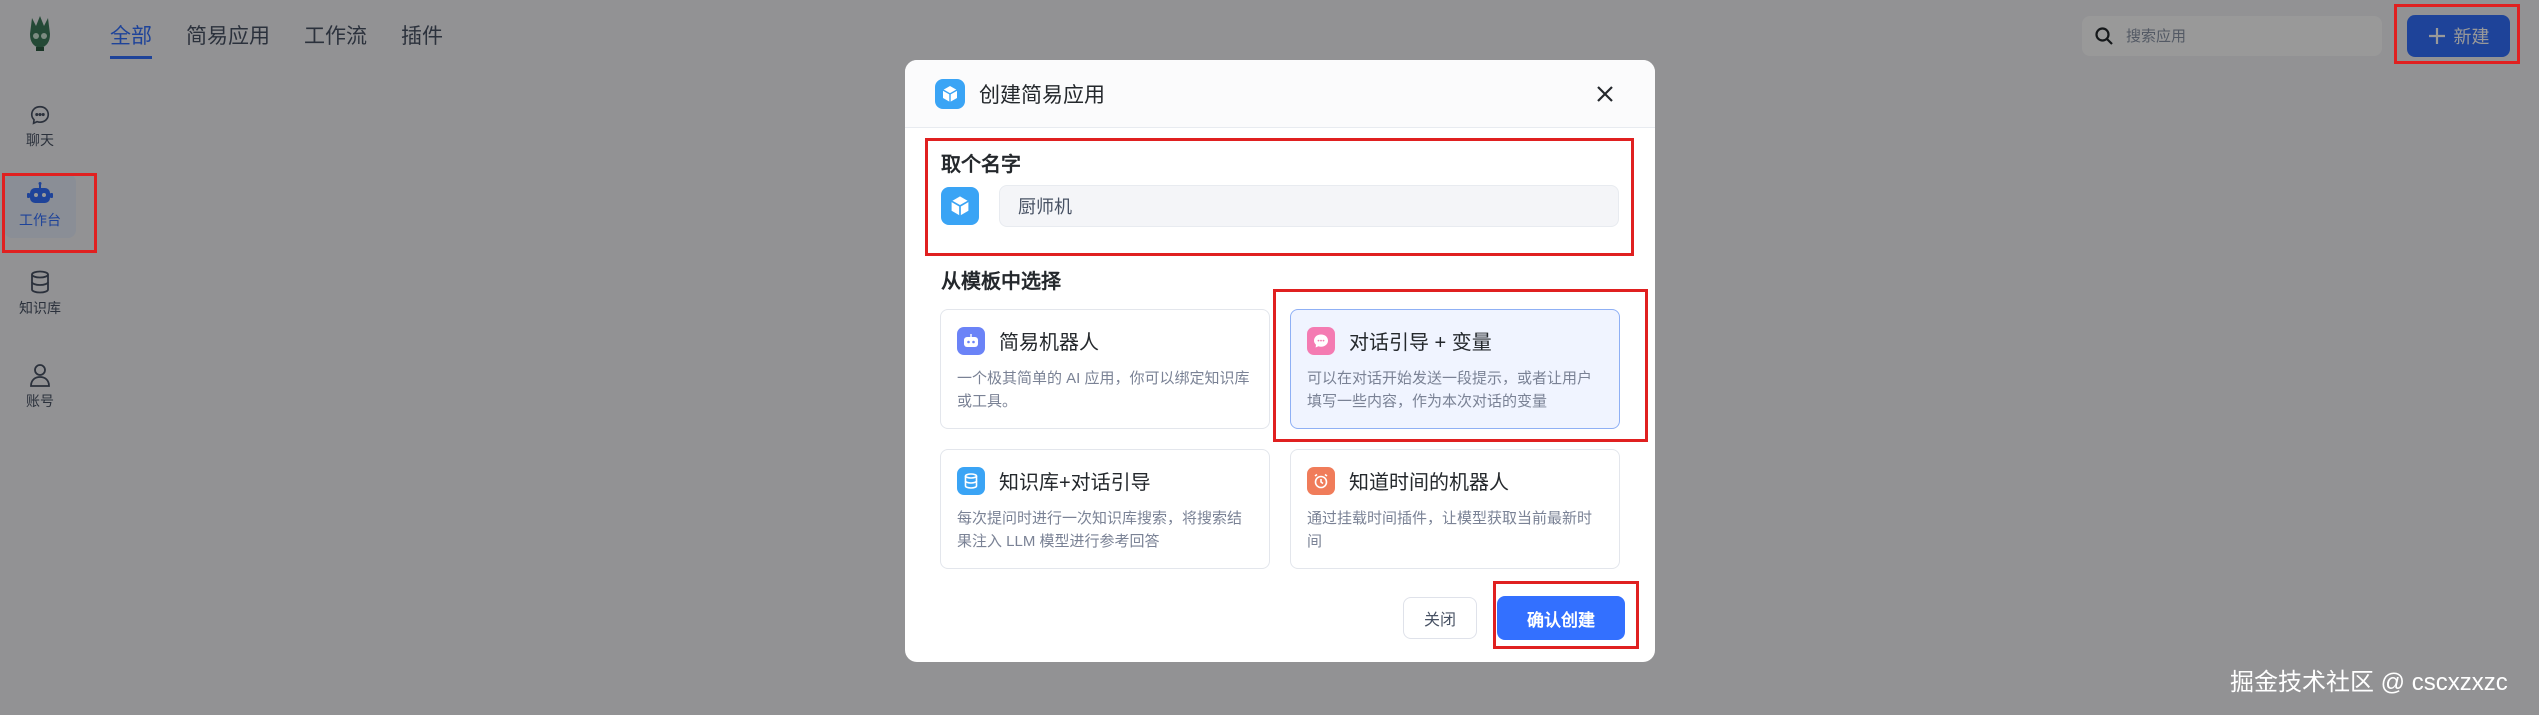 This screenshot has width=2539, height=715. I want to click on close-icon, so click(1605, 94).